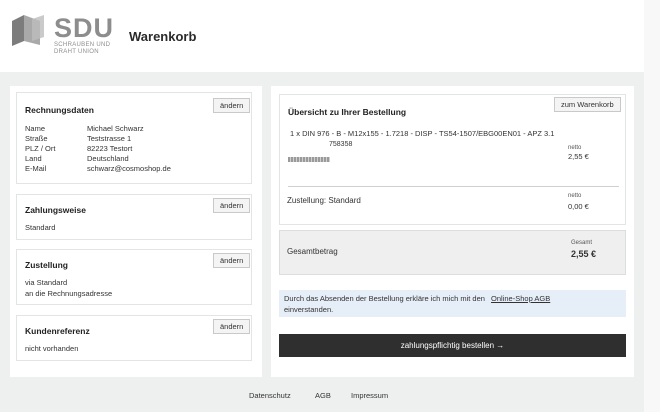 This screenshot has width=660, height=412. I want to click on billing-title: Rechnungsdaten, so click(59, 110).